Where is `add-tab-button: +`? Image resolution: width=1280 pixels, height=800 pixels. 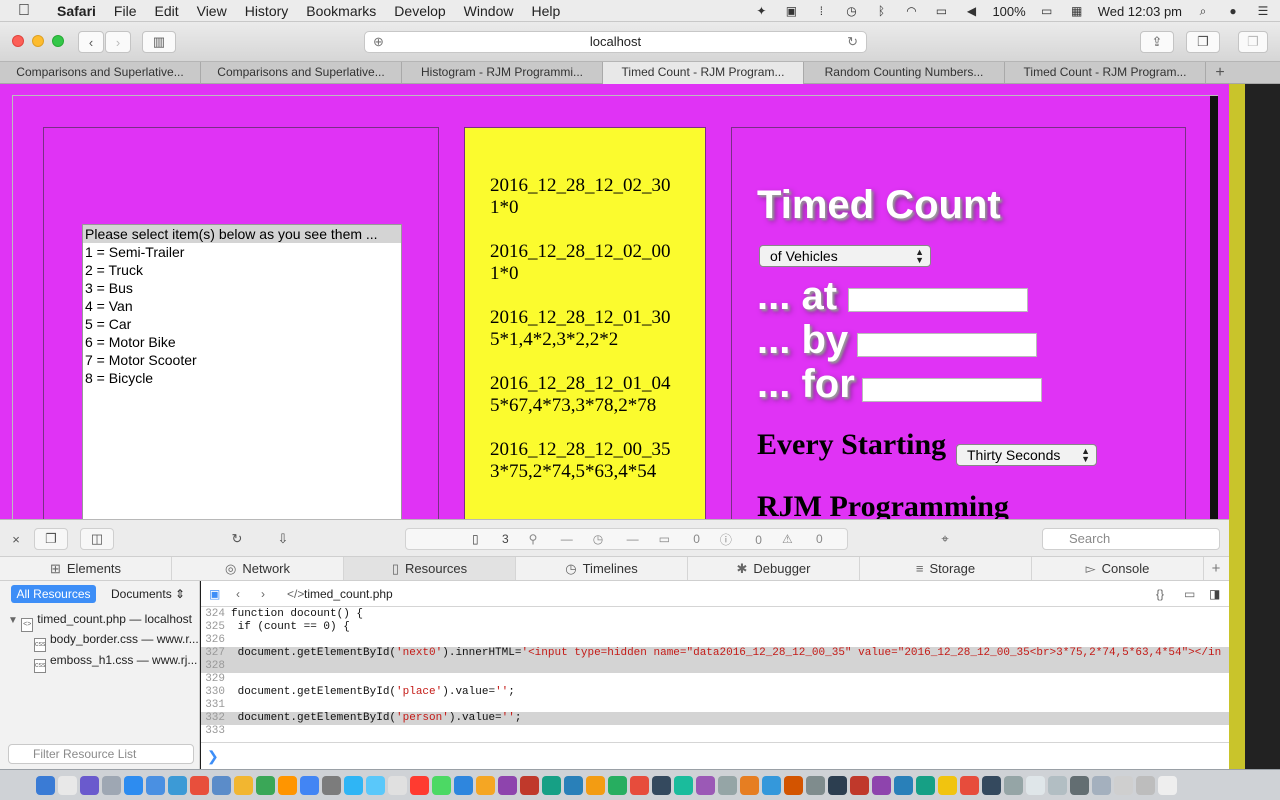 add-tab-button: + is located at coordinates (1216, 568).